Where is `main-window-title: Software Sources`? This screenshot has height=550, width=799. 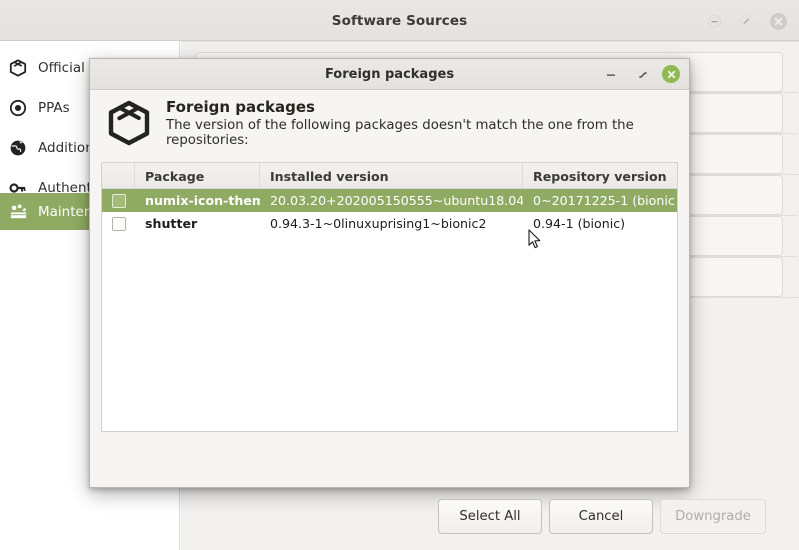 main-window-title: Software Sources is located at coordinates (399, 21).